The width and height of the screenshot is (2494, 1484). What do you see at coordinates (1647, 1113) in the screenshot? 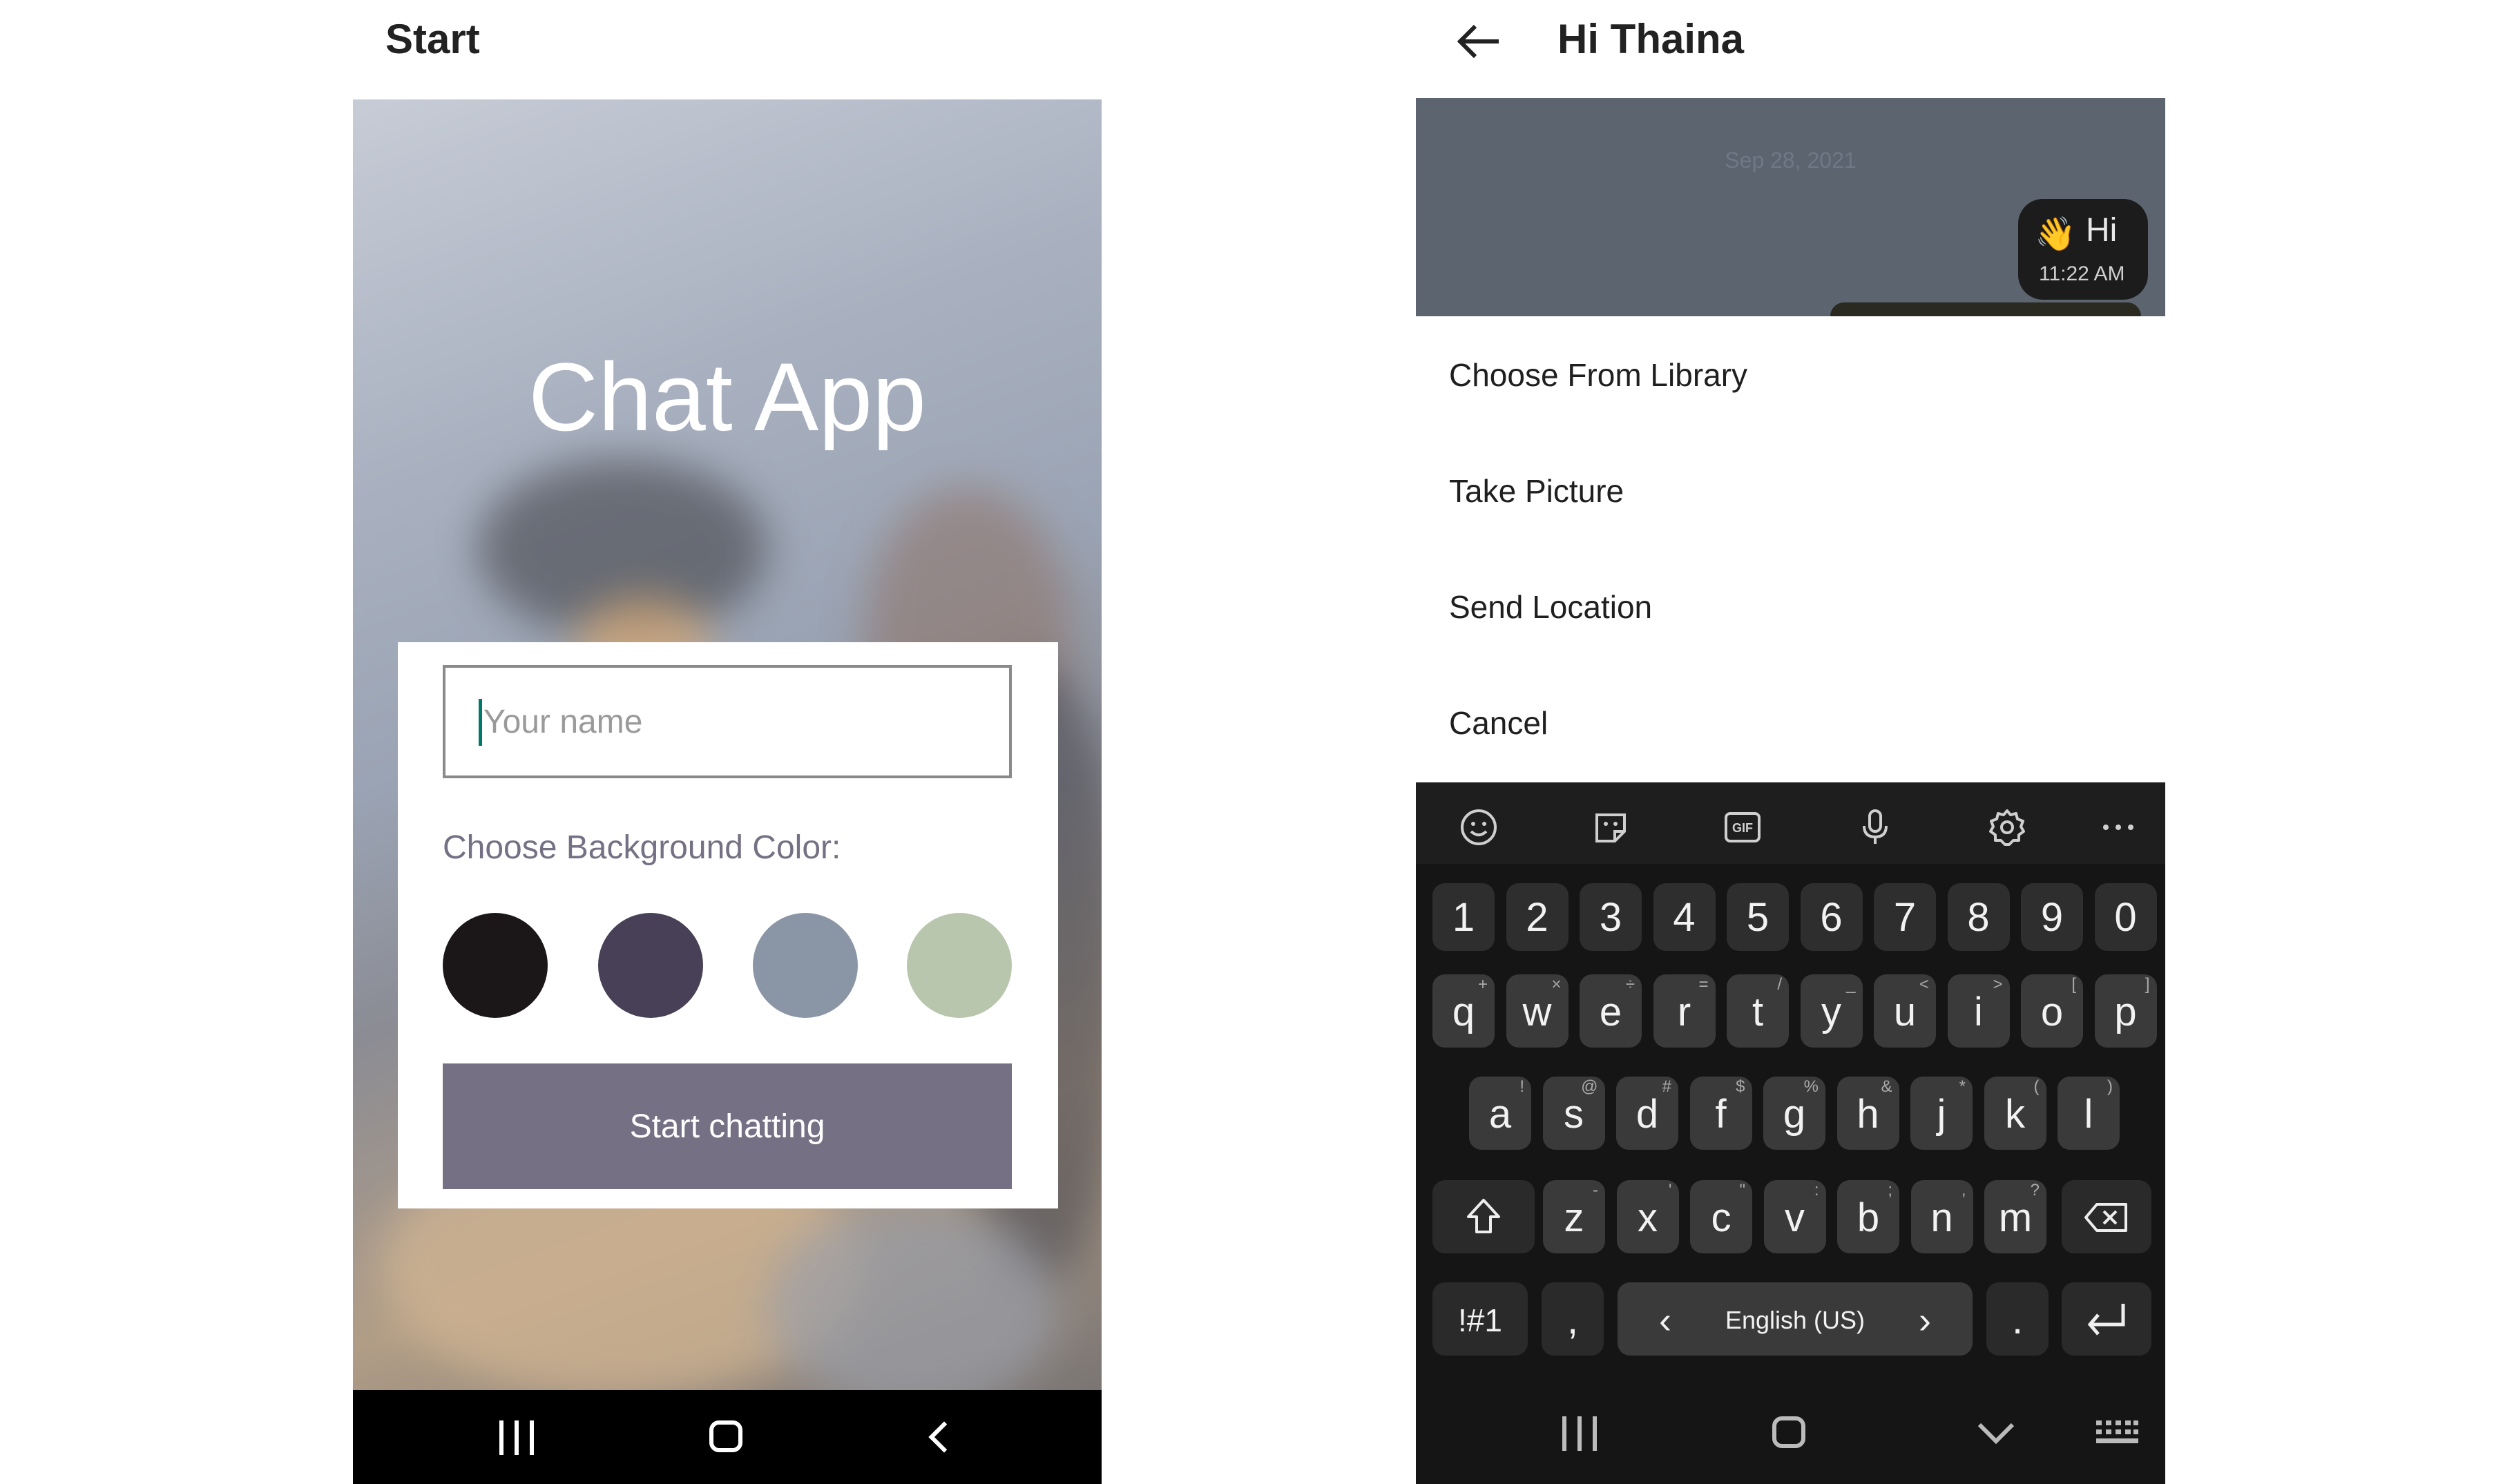
I see `key-d: d #` at bounding box center [1647, 1113].